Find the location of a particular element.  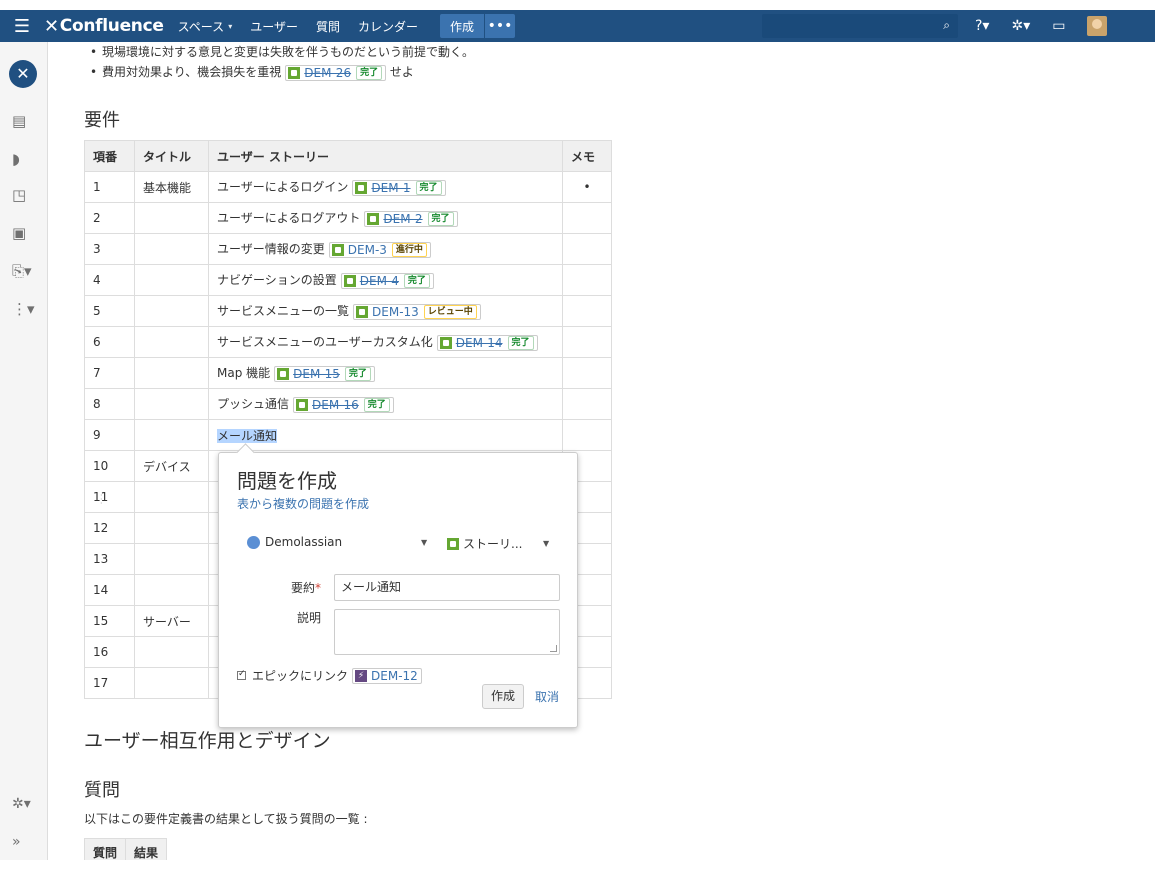

cell-story: ユーザーによるログイン DEM-1 完了 is located at coordinates (385, 187).